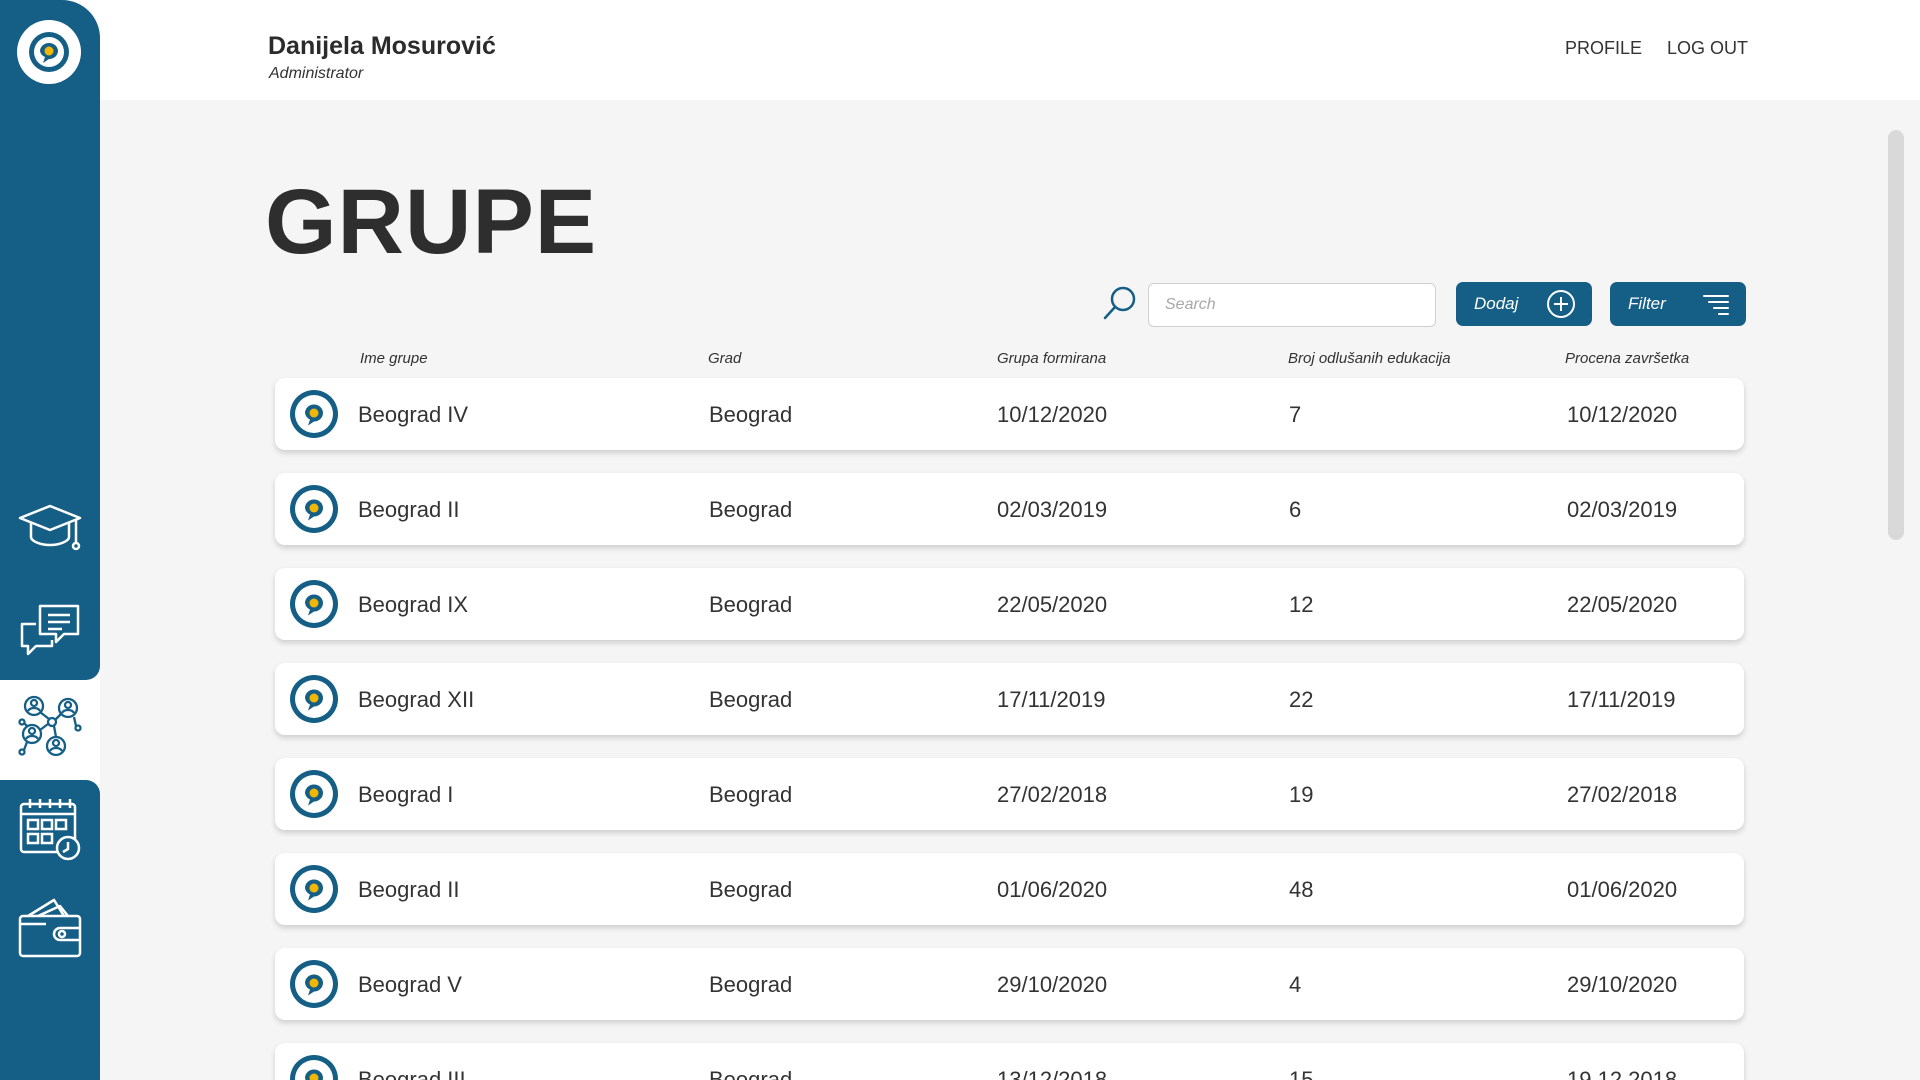 This screenshot has height=1080, width=1920. What do you see at coordinates (1647, 303) in the screenshot?
I see `filter-button-label: Filter` at bounding box center [1647, 303].